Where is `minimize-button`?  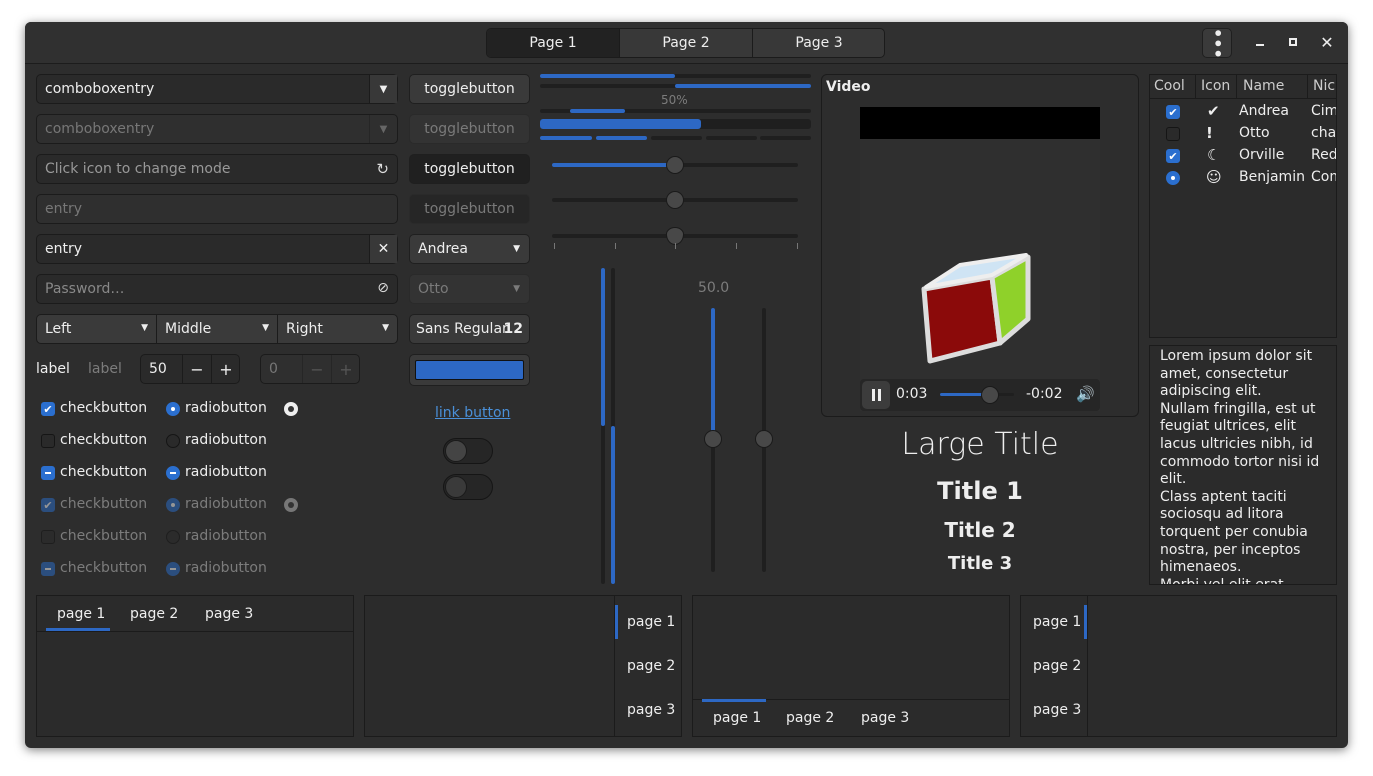
minimize-button is located at coordinates (1260, 42).